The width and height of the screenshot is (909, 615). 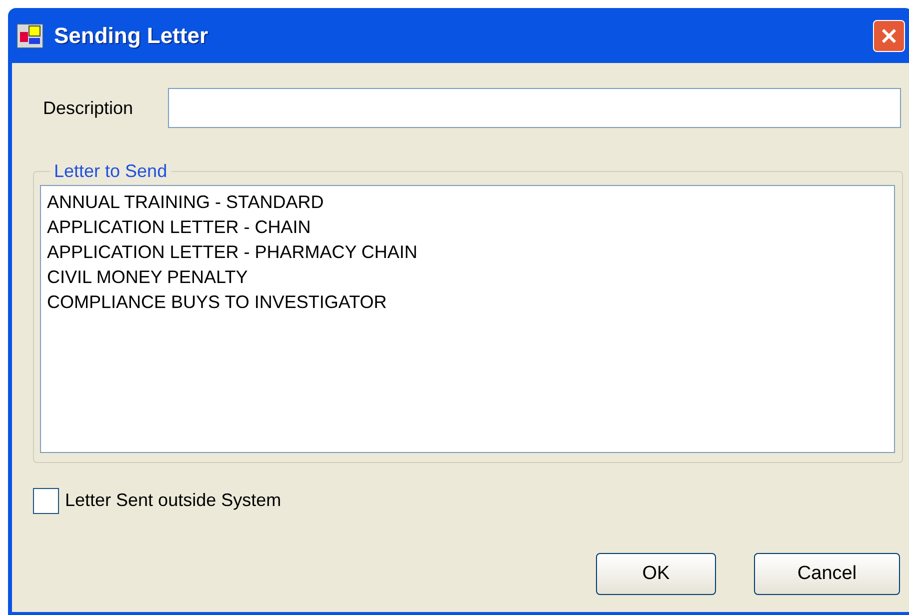 What do you see at coordinates (173, 500) in the screenshot?
I see `checkbox-label: Letter Sent outside System` at bounding box center [173, 500].